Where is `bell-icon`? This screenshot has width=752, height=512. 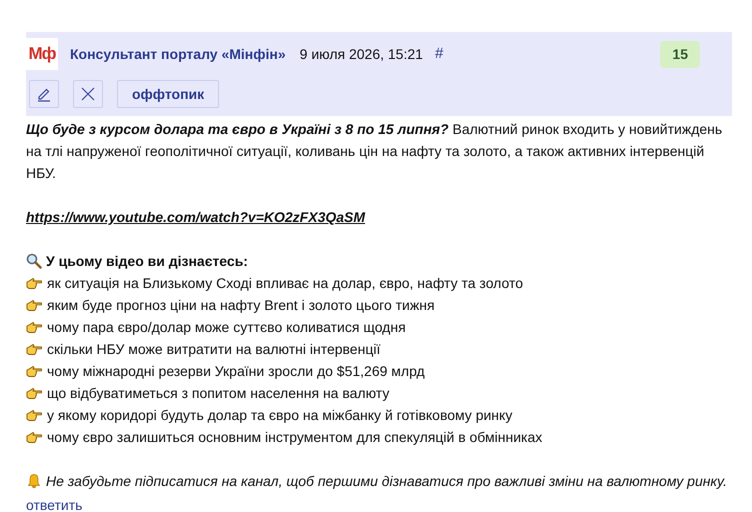
bell-icon is located at coordinates (34, 481).